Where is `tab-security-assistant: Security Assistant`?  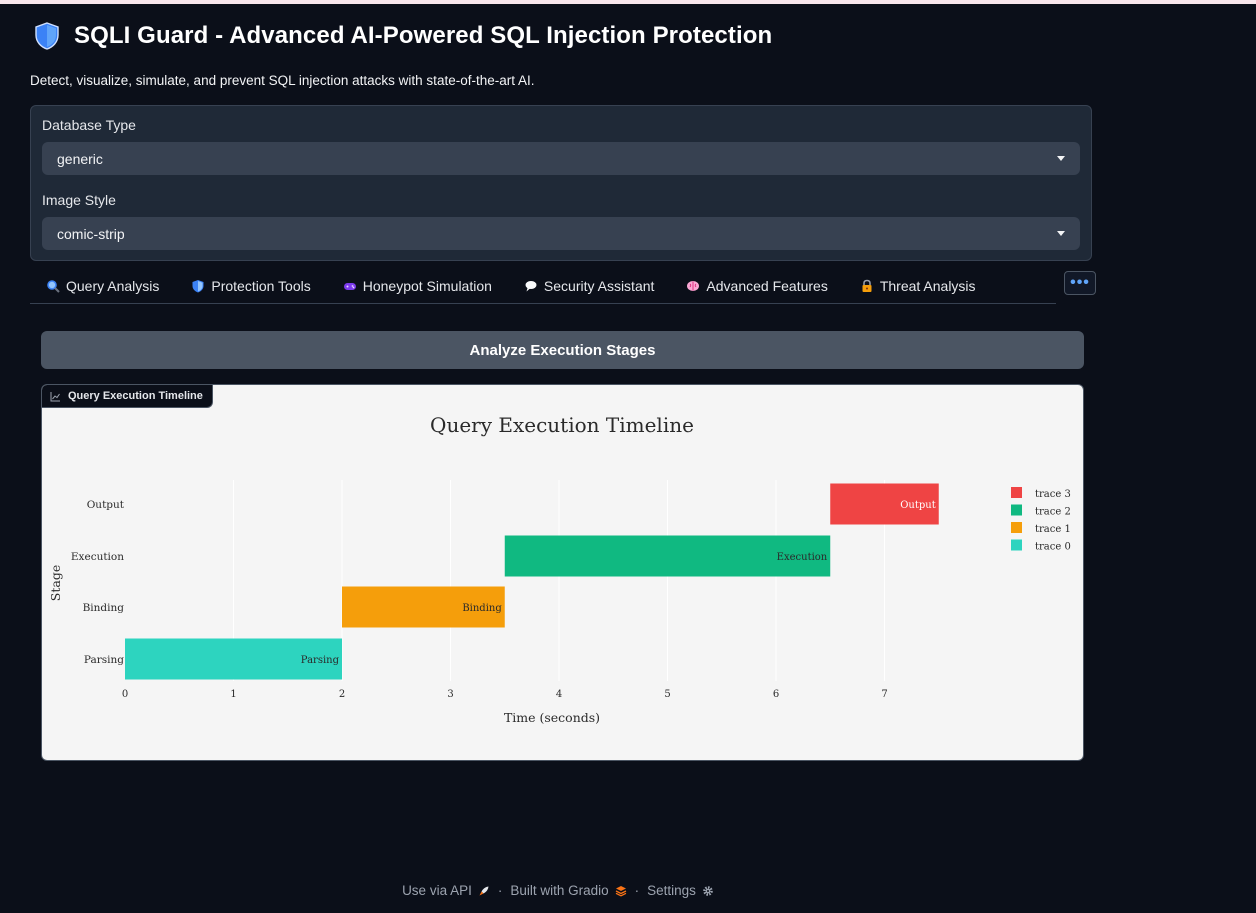
tab-security-assistant: Security Assistant is located at coordinates (589, 286).